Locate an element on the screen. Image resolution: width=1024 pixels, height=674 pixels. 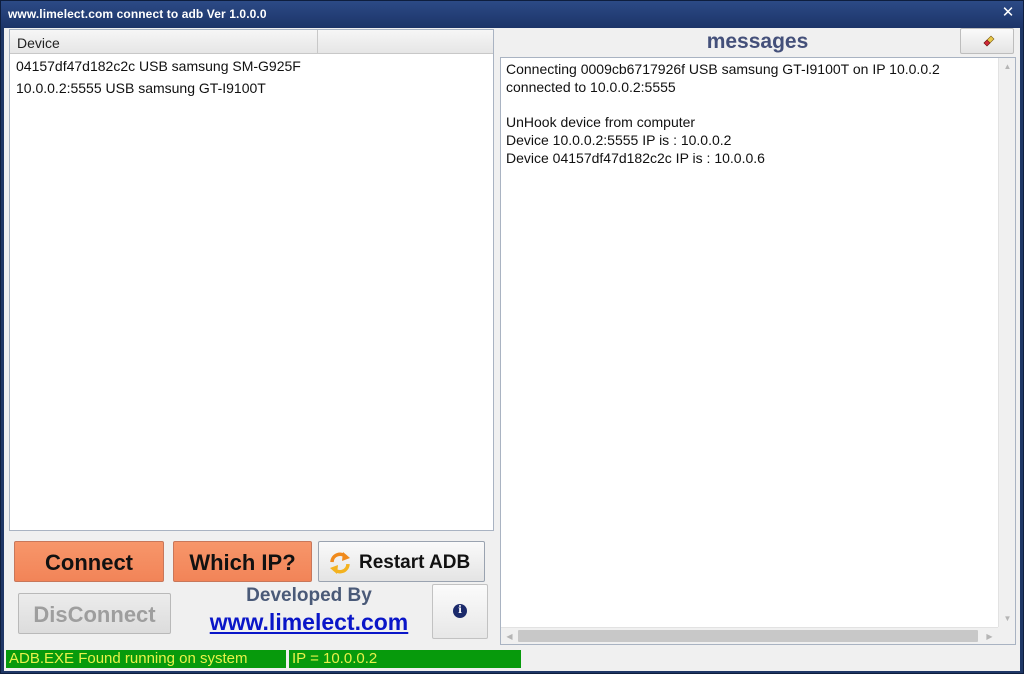
horizontal-scroll-thumb is located at coordinates (748, 636).